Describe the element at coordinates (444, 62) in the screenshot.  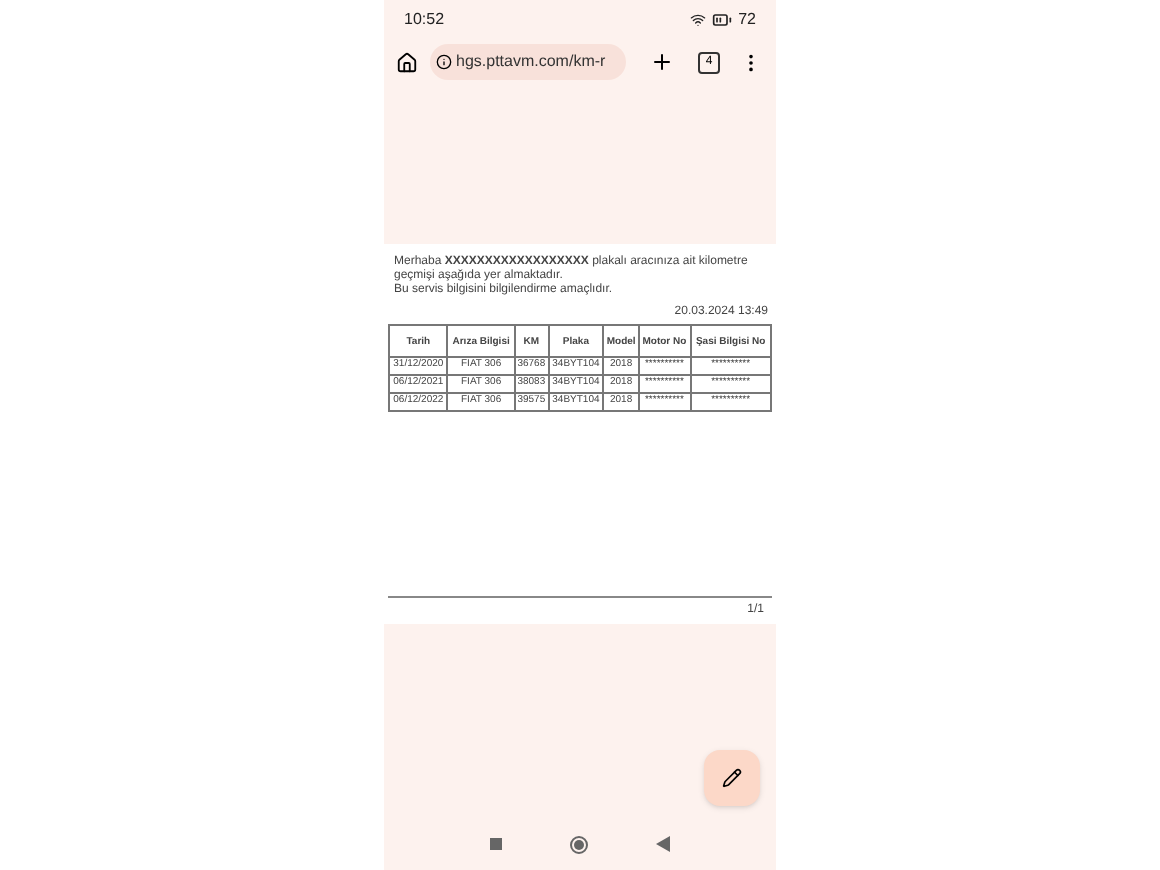
I see `info-icon` at that location.